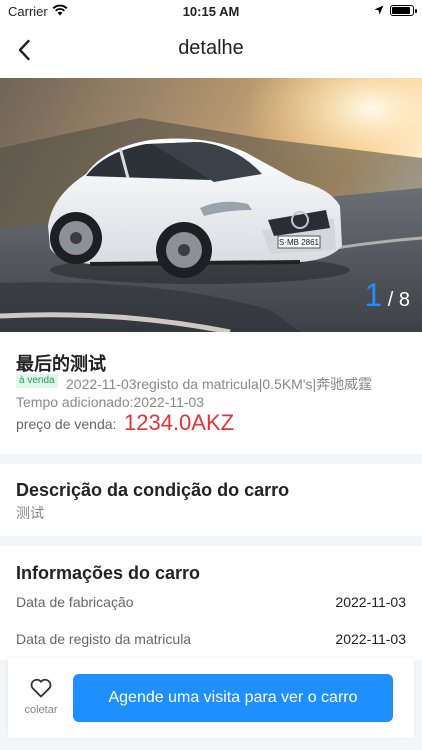  Describe the element at coordinates (104, 639) in the screenshot. I see `info-row-label: Data de registo da matricula` at that location.